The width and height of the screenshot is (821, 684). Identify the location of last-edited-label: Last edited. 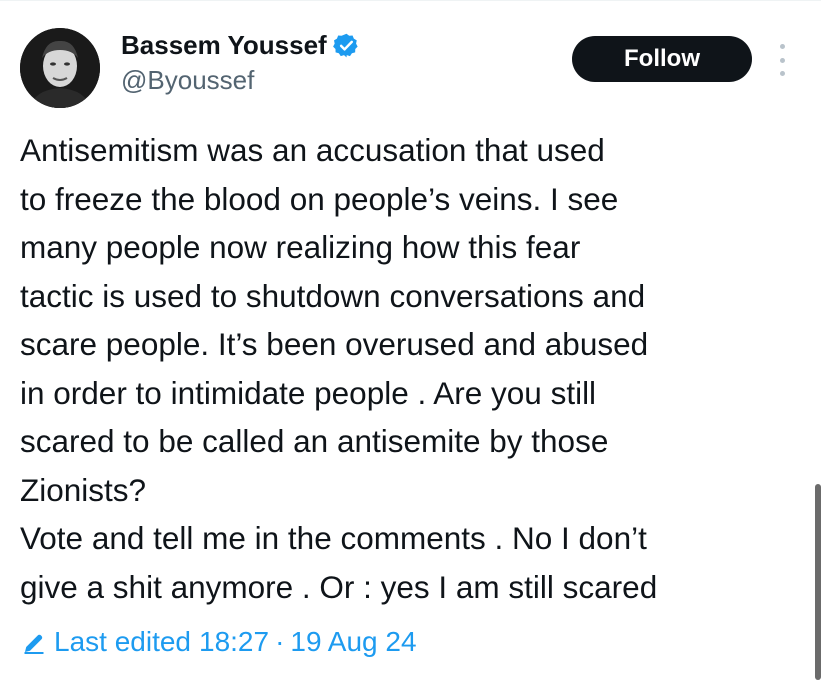
(122, 641).